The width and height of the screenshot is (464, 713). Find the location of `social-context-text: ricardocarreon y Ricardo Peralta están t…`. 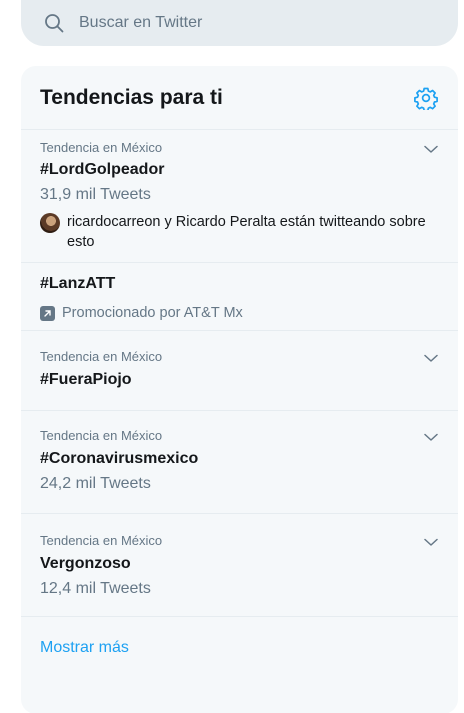

social-context-text: ricardocarreon y Ricardo Peralta están t… is located at coordinates (246, 232).